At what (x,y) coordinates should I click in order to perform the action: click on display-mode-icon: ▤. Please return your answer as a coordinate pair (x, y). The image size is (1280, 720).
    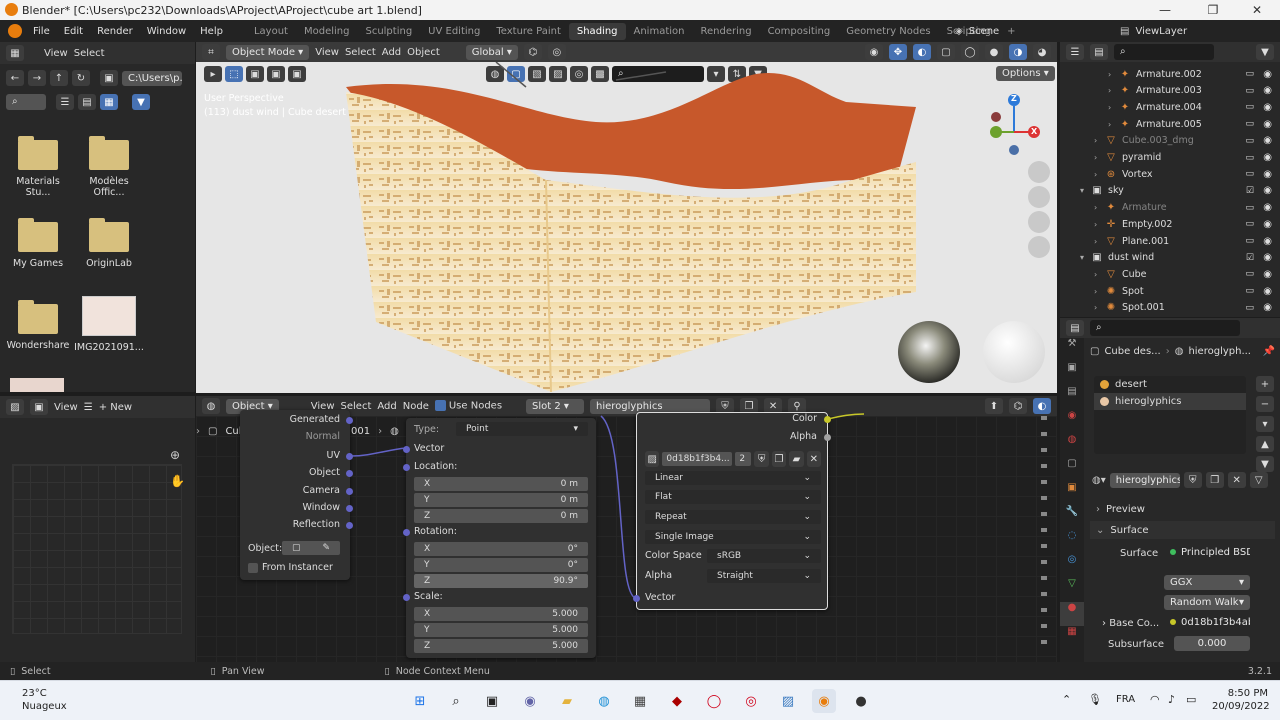
    Looking at the image, I should click on (1099, 52).